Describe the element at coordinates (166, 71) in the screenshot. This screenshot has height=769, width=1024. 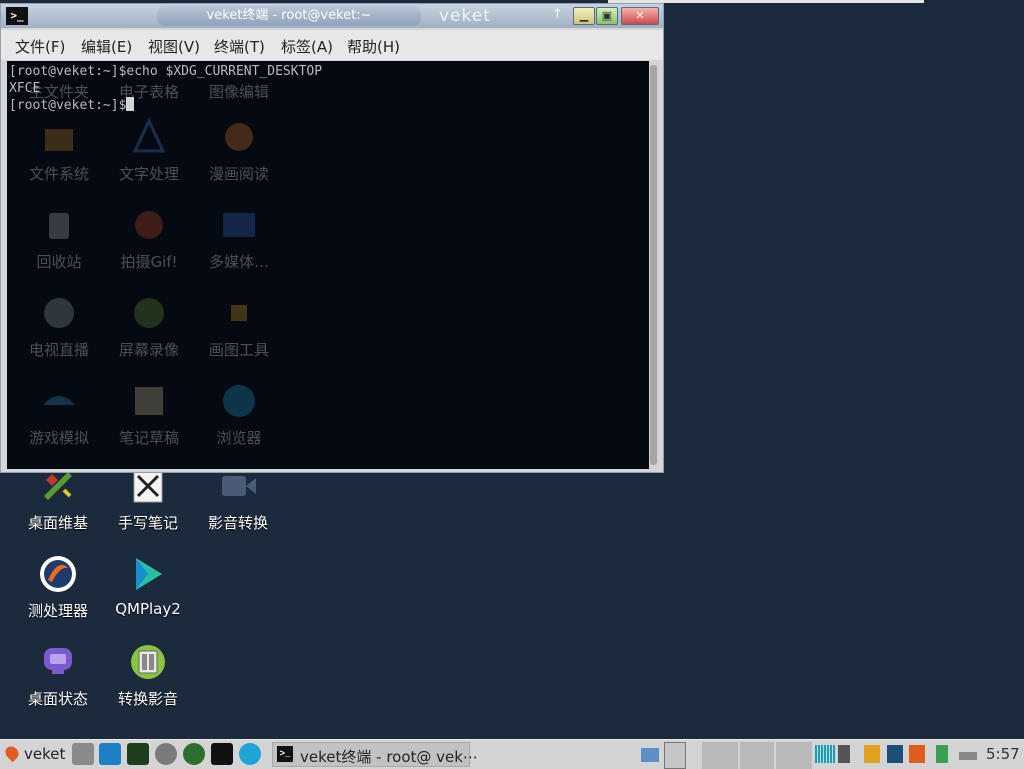
I see `terminal-line-1: [root@veket:~]$echo $XDG_CURRENT_DESKTOP` at that location.